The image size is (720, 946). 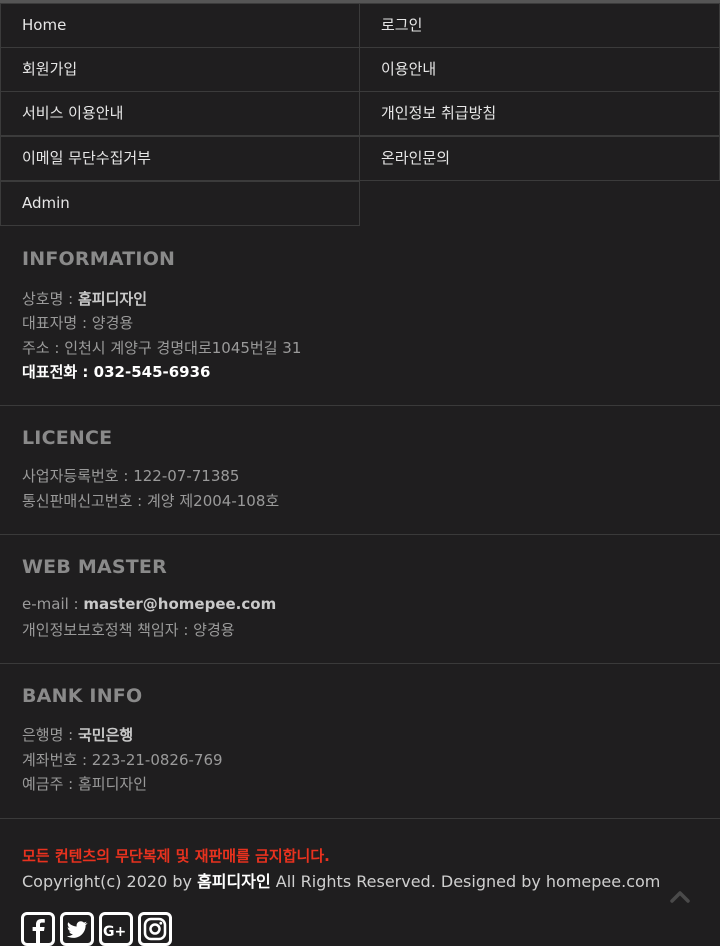 I want to click on menu-item-home: Home, so click(x=180, y=25).